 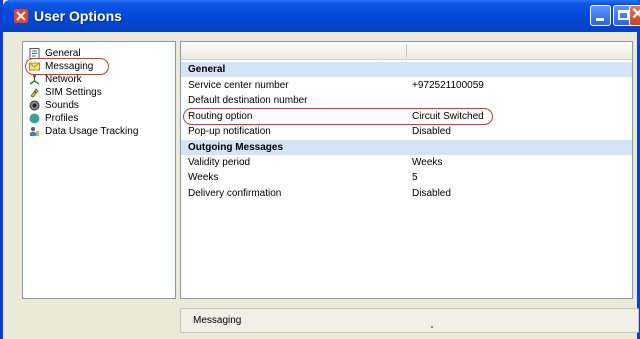 What do you see at coordinates (448, 116) in the screenshot?
I see `setting-value: Circuit Switched` at bounding box center [448, 116].